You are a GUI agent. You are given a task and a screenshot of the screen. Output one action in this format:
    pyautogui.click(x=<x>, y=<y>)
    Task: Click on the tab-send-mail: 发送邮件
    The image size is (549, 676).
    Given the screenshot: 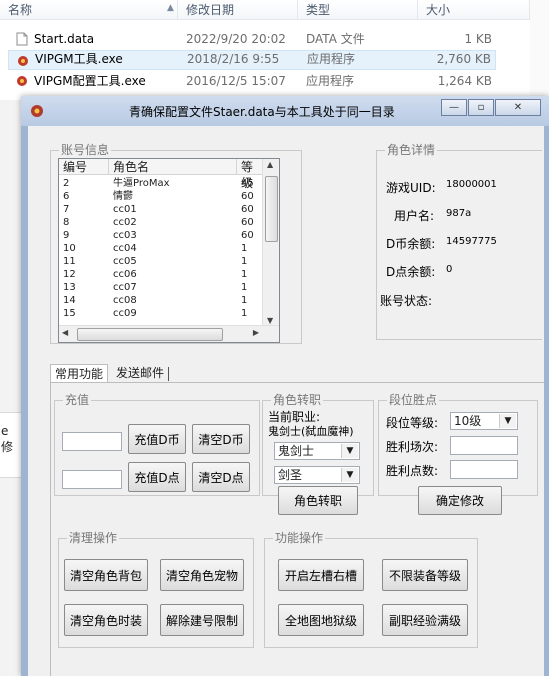 What is the action you would take?
    pyautogui.click(x=140, y=373)
    